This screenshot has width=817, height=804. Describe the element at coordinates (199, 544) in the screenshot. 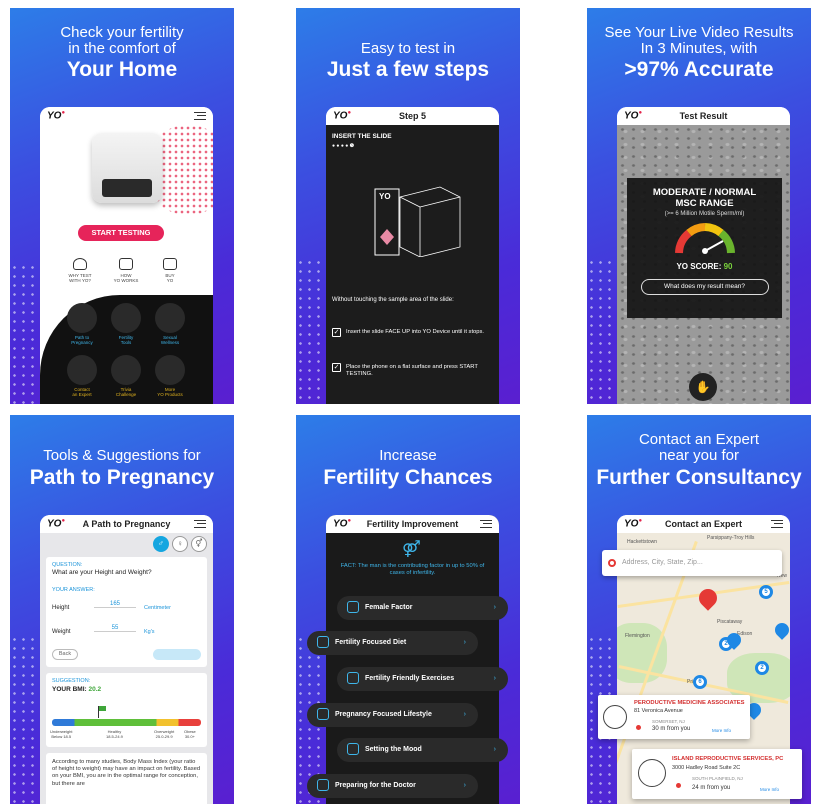

I see `couple-icon: ⚥` at that location.